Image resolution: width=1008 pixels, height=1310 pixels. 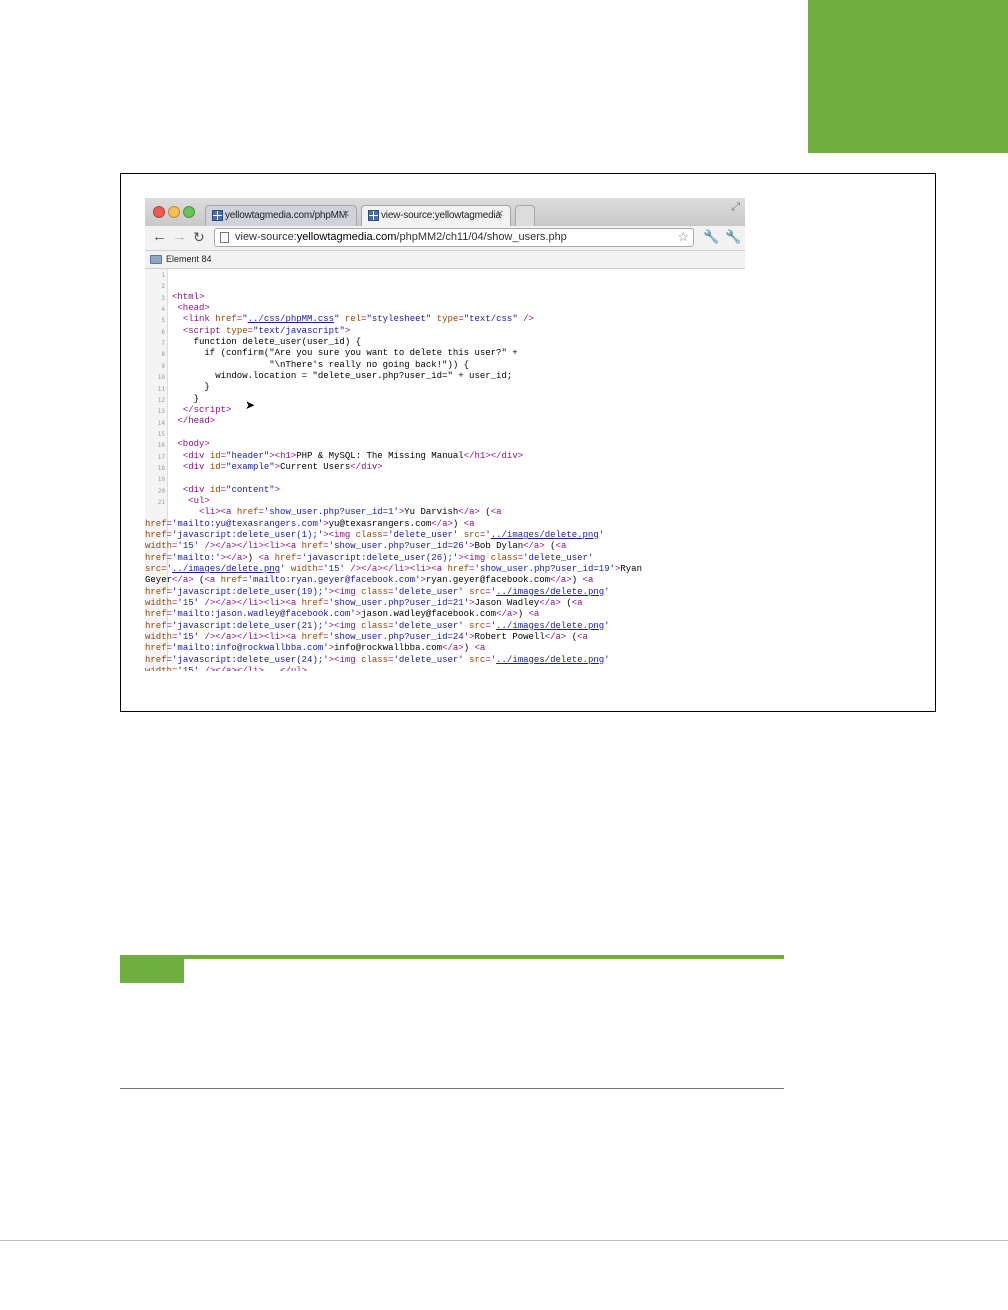 I want to click on tab-view-source: view-source:yellowtagmedia ✕, so click(x=436, y=215).